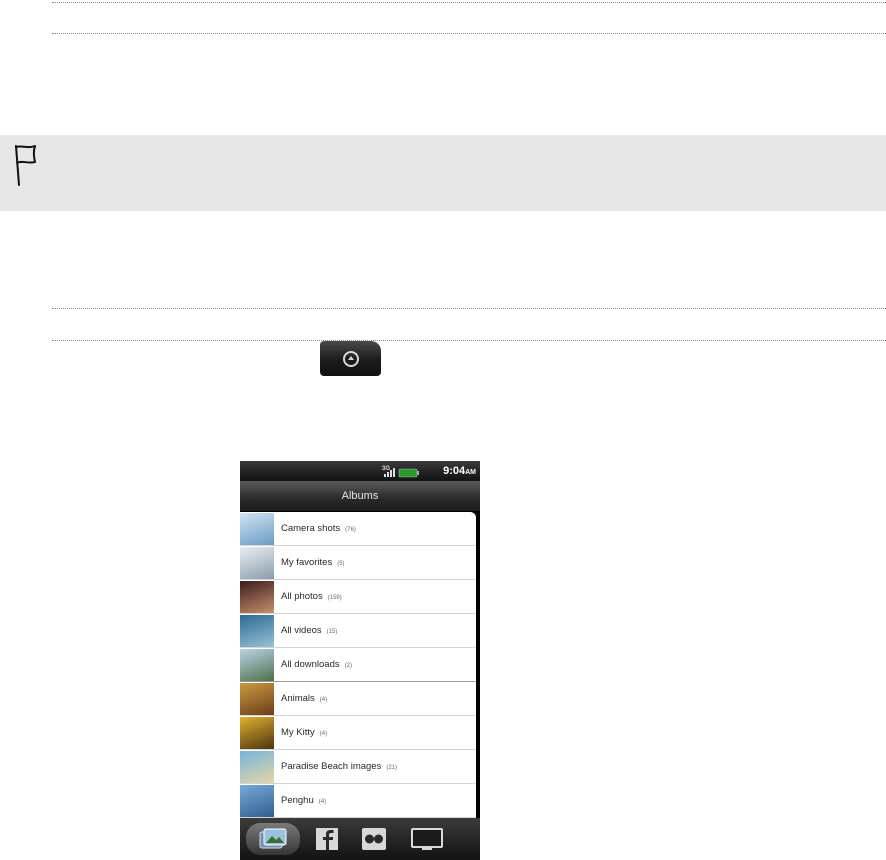 The width and height of the screenshot is (886, 860). What do you see at coordinates (360, 471) in the screenshot?
I see `status-bar: 3G 9:04AM` at bounding box center [360, 471].